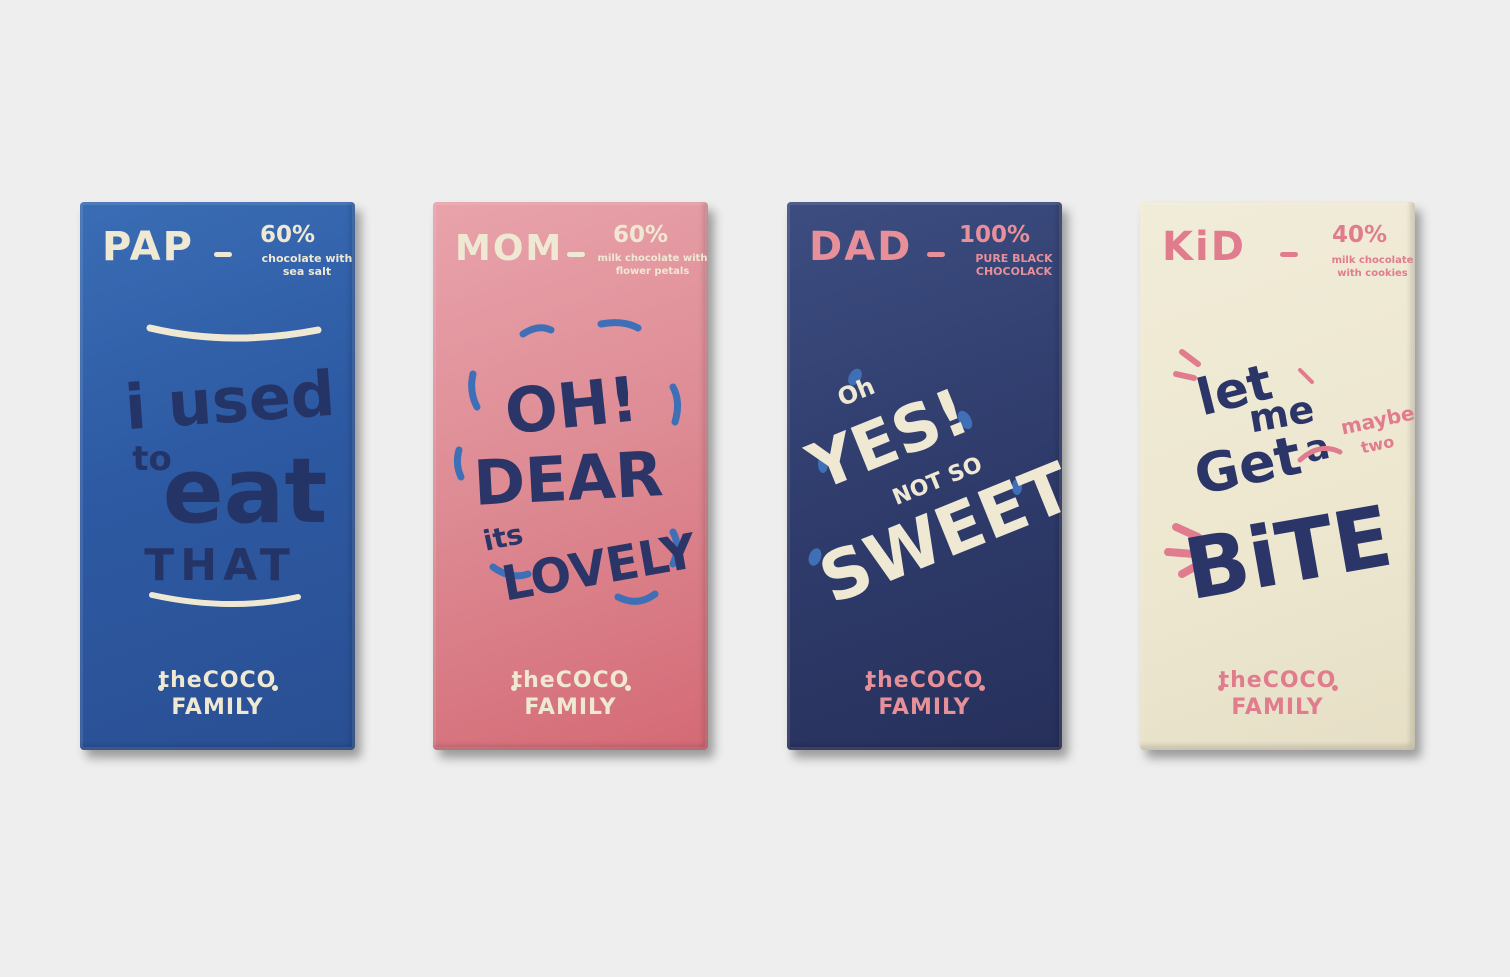  I want to click on art-word-3: Get, so click(1248, 466).